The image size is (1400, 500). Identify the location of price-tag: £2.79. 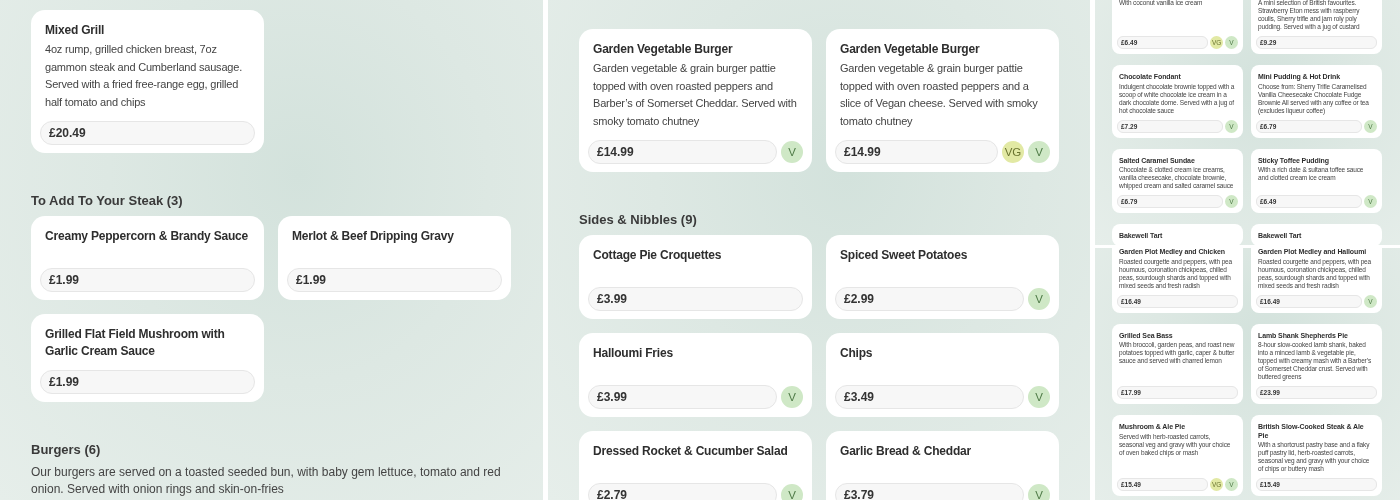
(682, 491).